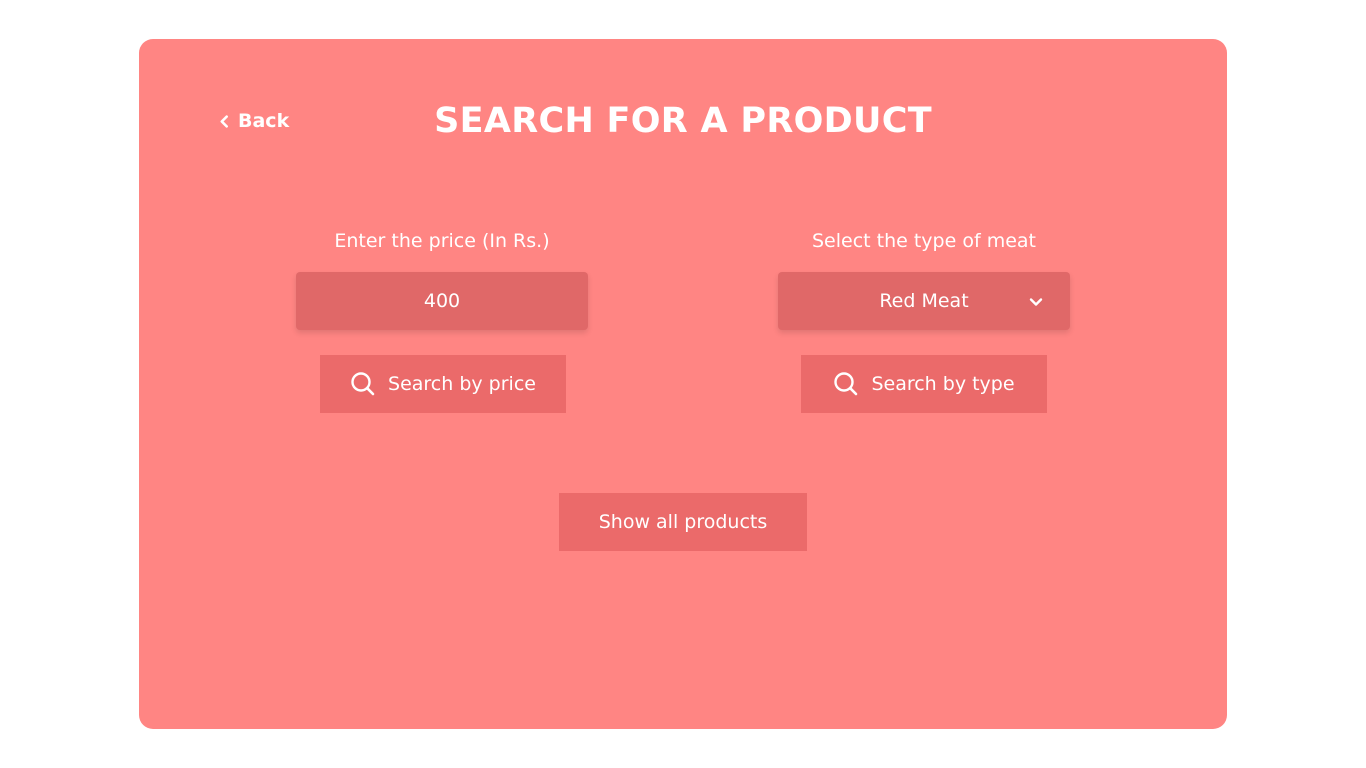 This screenshot has width=1366, height=768. What do you see at coordinates (1036, 302) in the screenshot?
I see `chevron-down-icon` at bounding box center [1036, 302].